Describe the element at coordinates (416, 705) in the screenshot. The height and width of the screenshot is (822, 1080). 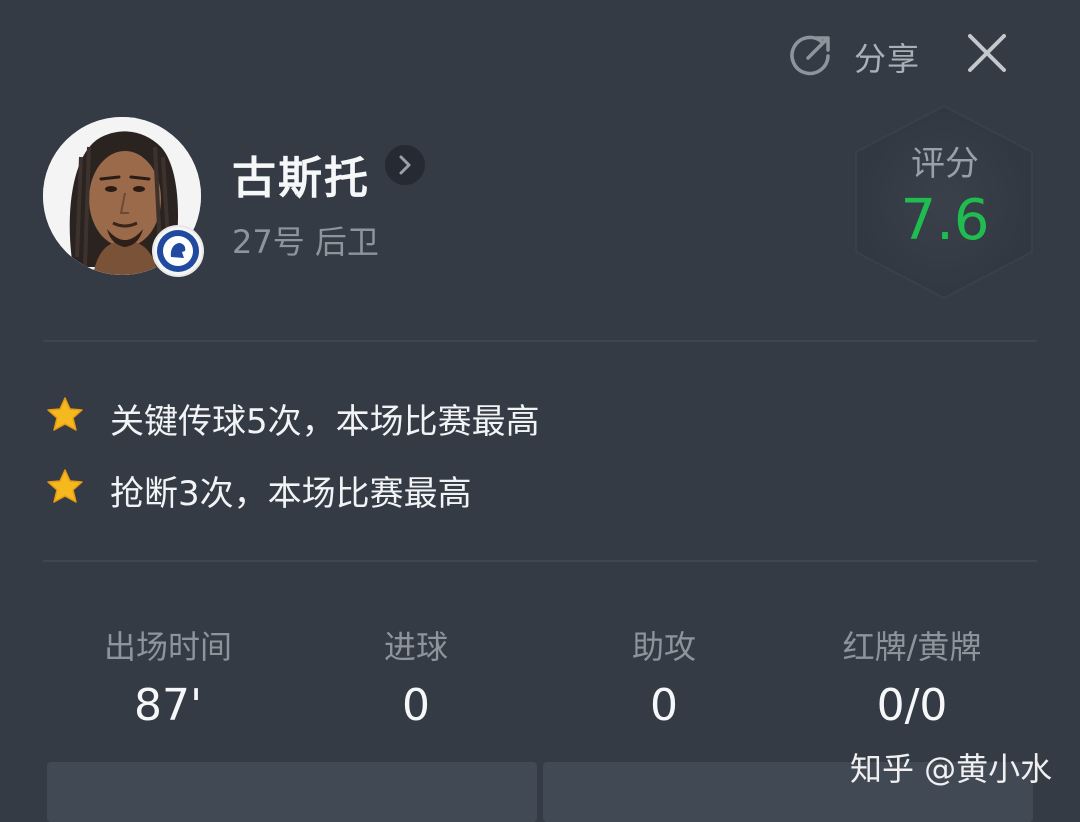
I see `stat-value-goals: 0` at that location.